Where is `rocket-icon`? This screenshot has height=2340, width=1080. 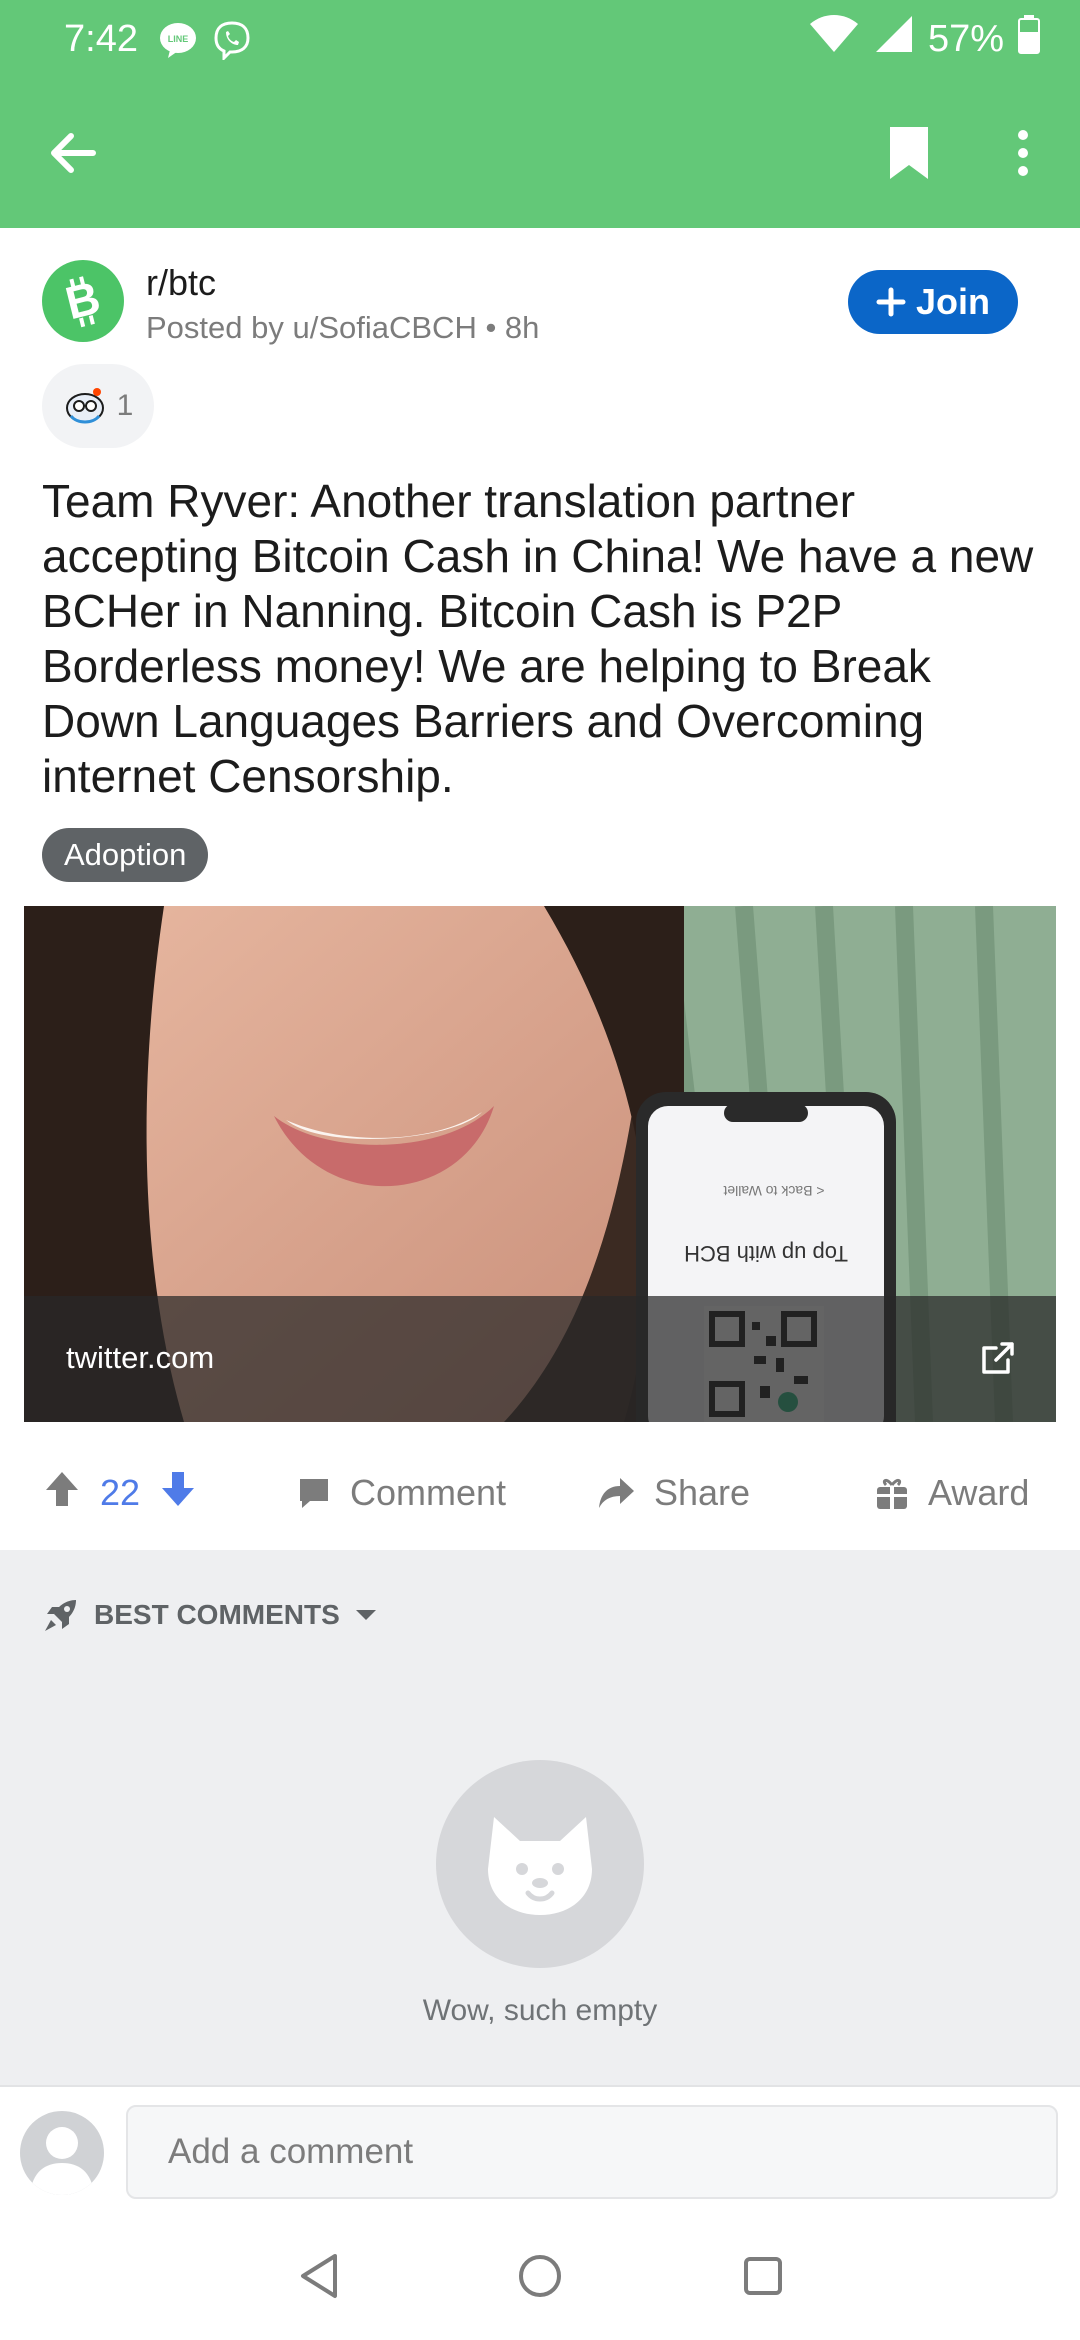
rocket-icon is located at coordinates (60, 1615).